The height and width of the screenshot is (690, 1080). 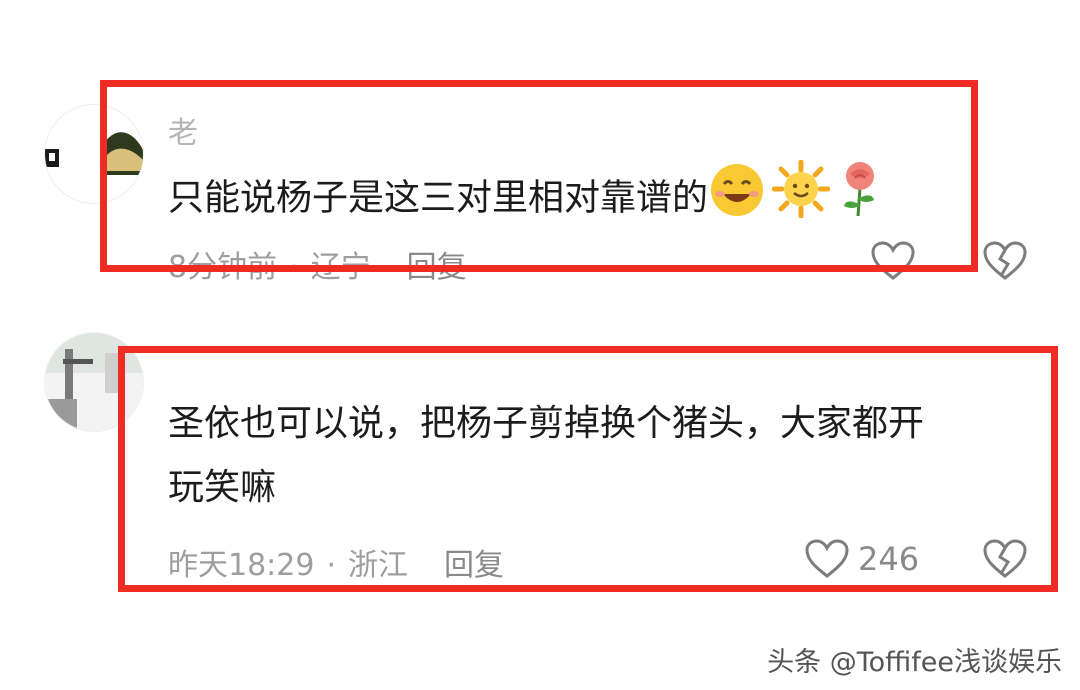 What do you see at coordinates (223, 267) in the screenshot?
I see `comment-time: 8分钟前` at bounding box center [223, 267].